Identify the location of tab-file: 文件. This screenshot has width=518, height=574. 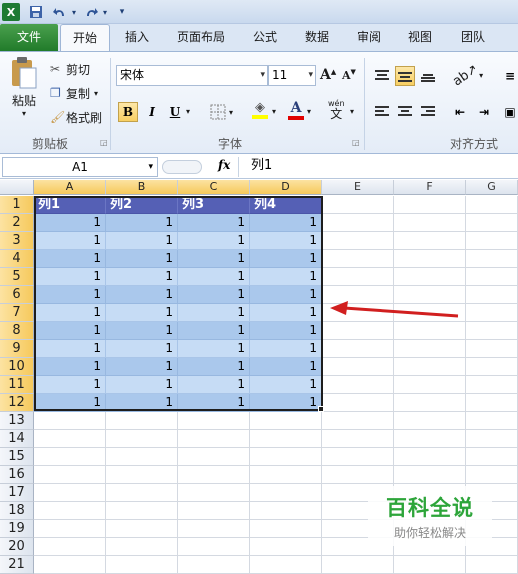
(29, 37).